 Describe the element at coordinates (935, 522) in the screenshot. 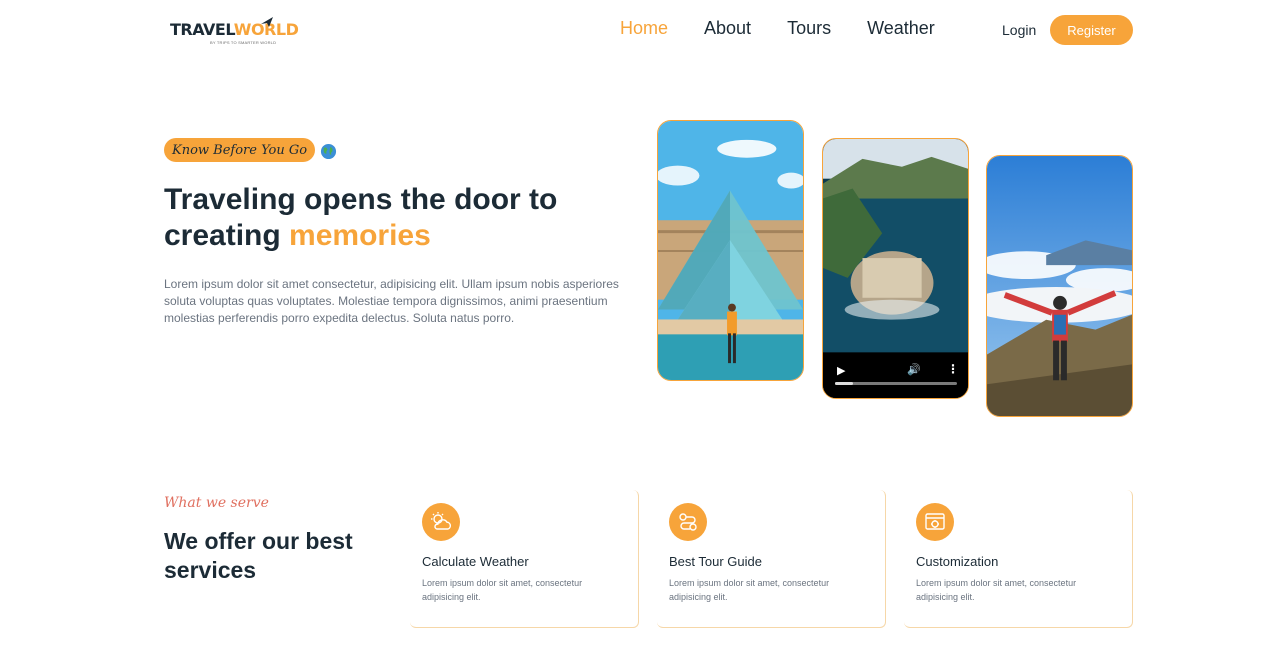

I see `customize-icon` at that location.